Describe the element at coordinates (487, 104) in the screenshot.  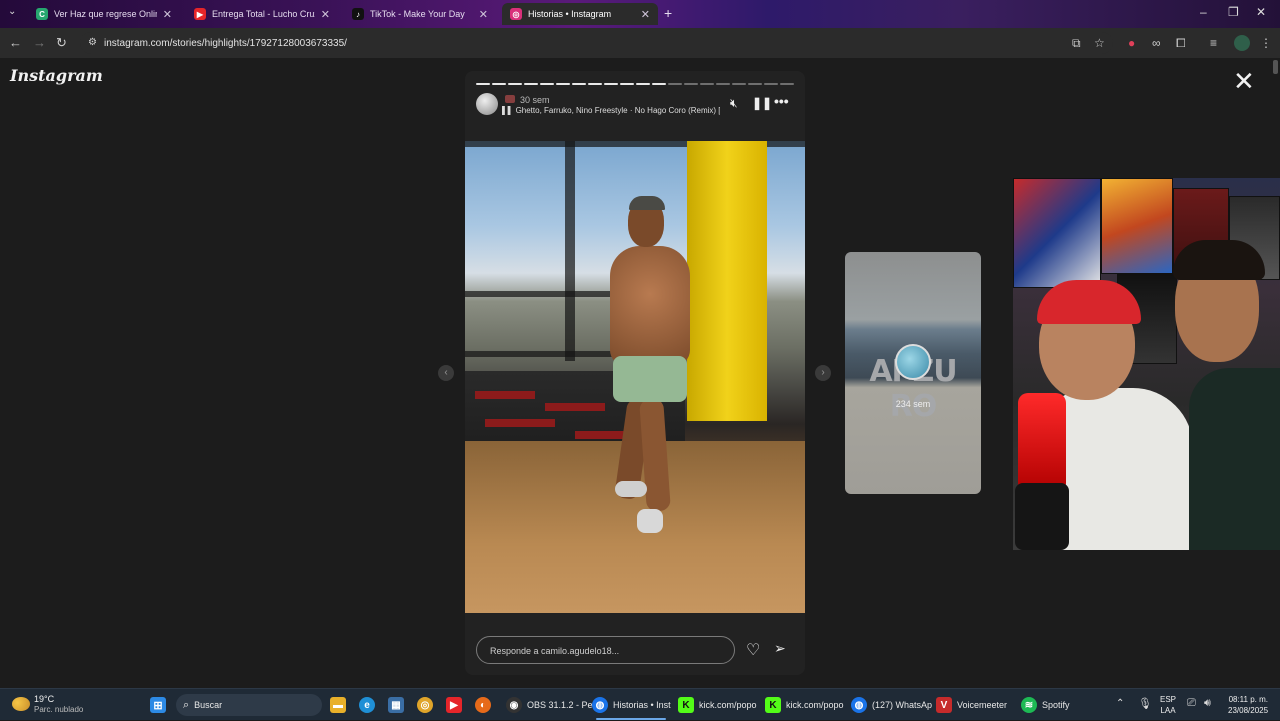
I see `avatar` at that location.